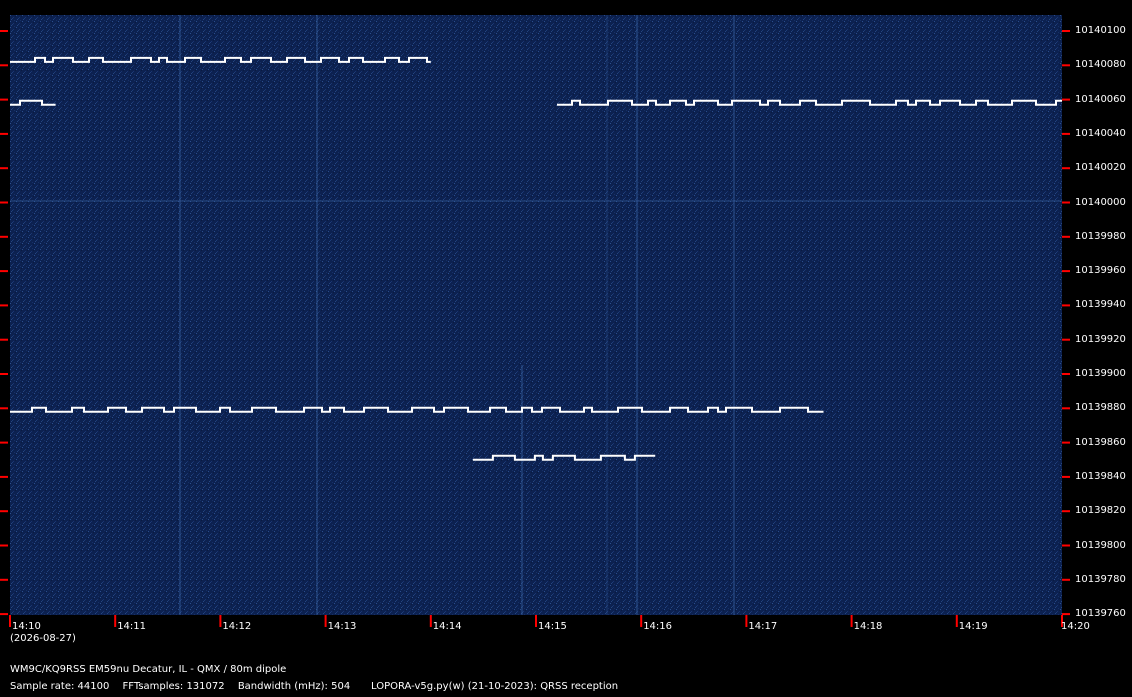 The height and width of the screenshot is (697, 1132). What do you see at coordinates (1100, 99) in the screenshot?
I see `freq-tick-label: 10140060` at bounding box center [1100, 99].